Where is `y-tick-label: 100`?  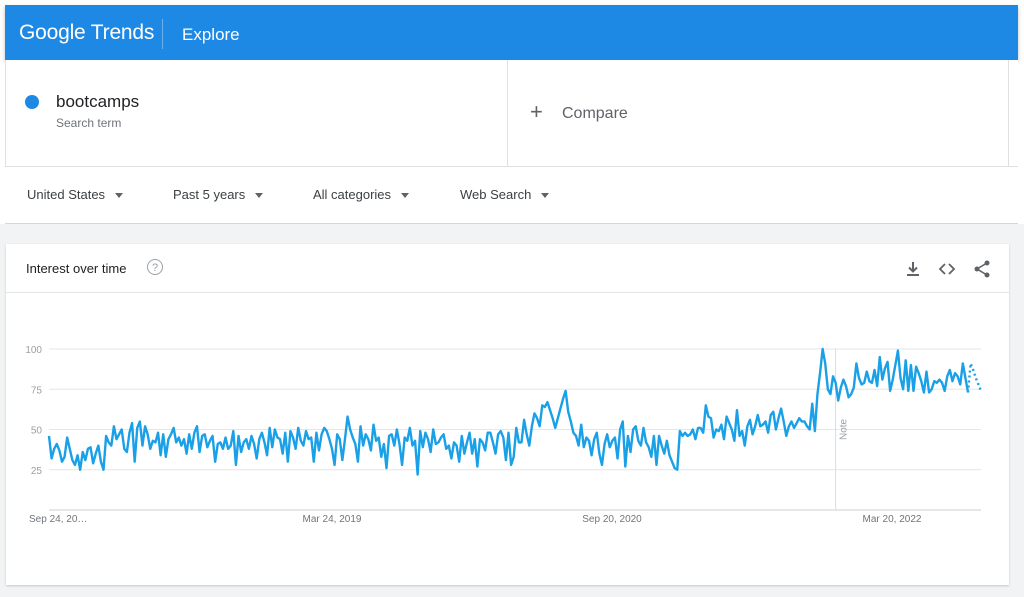 y-tick-label: 100 is located at coordinates (33, 350).